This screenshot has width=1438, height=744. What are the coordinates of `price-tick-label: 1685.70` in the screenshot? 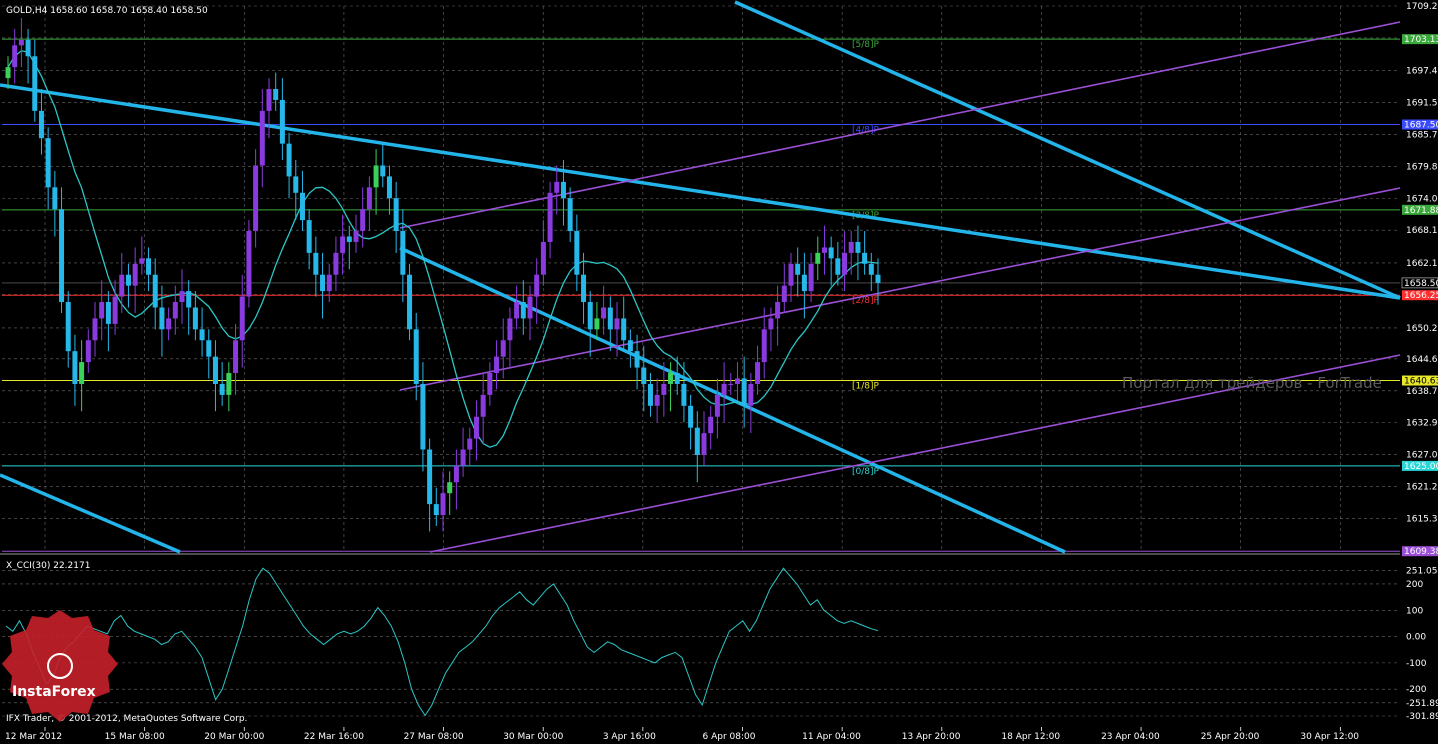 It's located at (1422, 135).